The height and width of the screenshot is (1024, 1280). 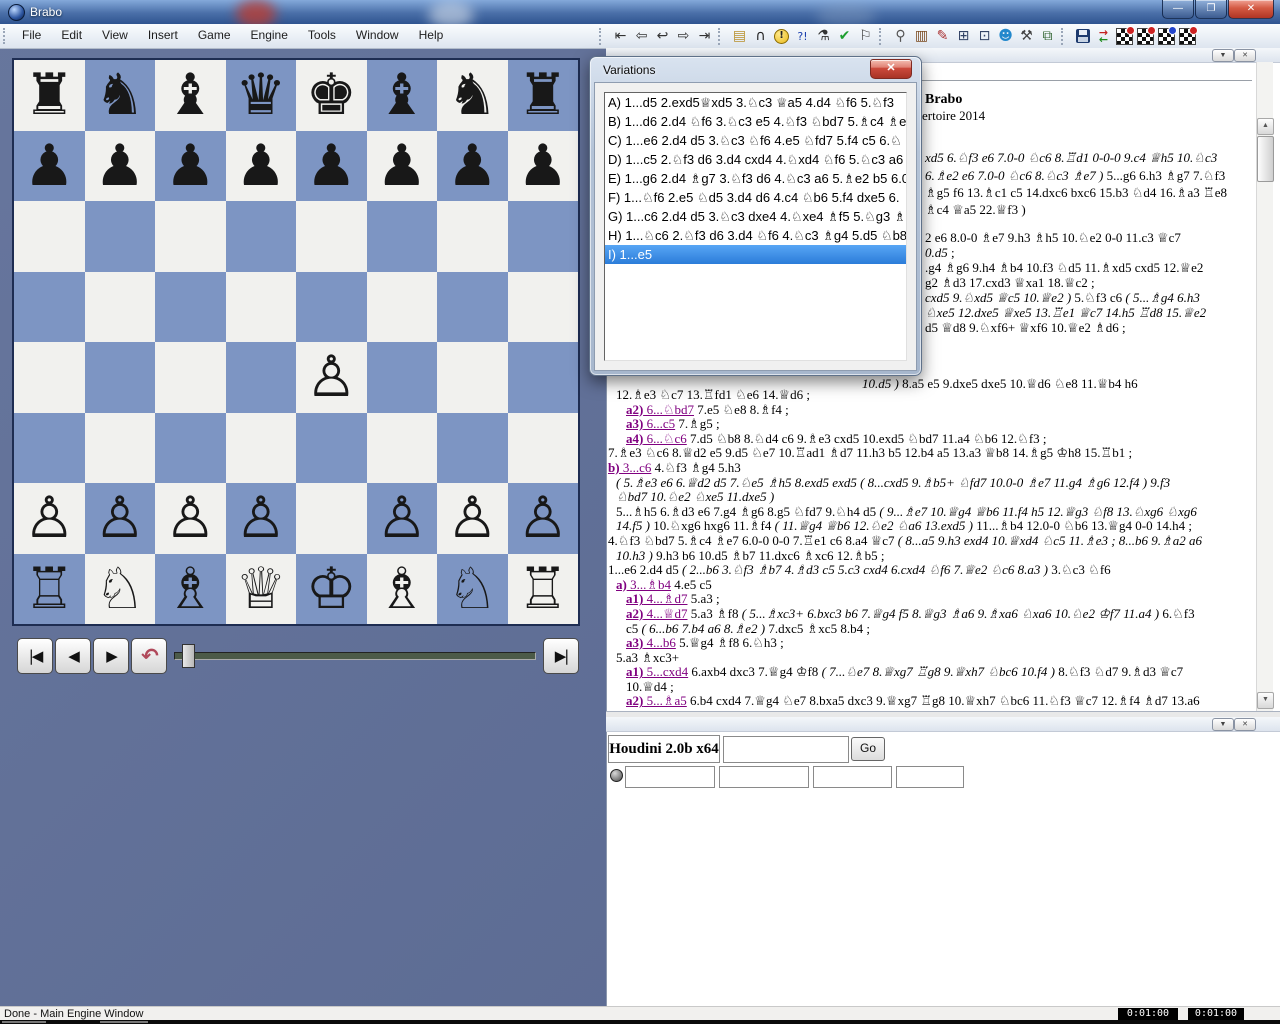 I want to click on square-a4, so click(x=49, y=377).